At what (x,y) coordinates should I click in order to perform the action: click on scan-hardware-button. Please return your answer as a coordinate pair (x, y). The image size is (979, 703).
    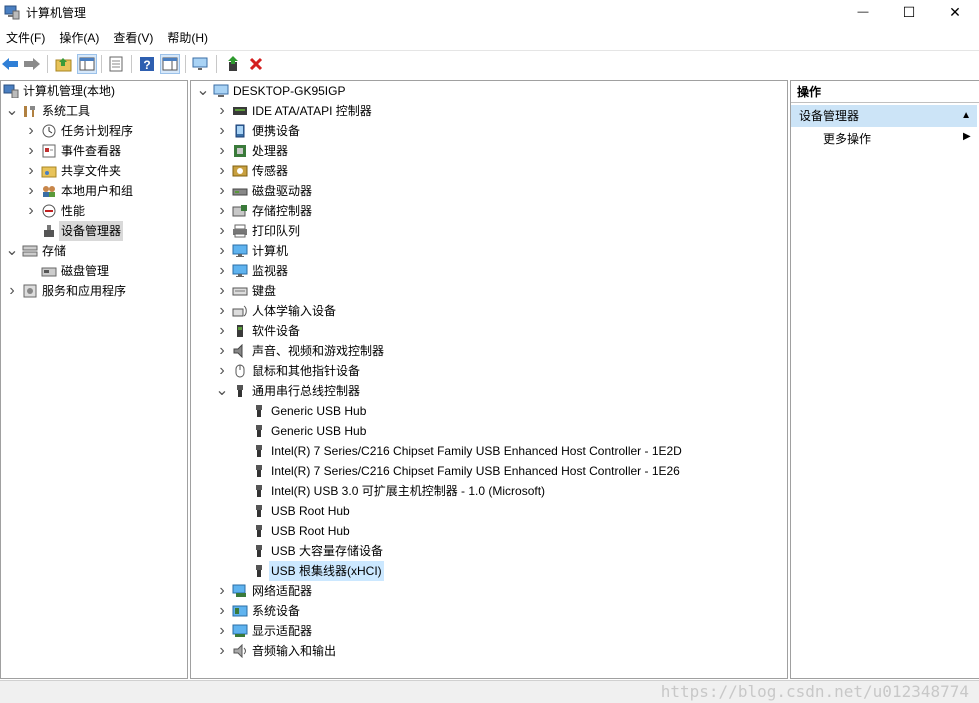
    Looking at the image, I should click on (201, 64).